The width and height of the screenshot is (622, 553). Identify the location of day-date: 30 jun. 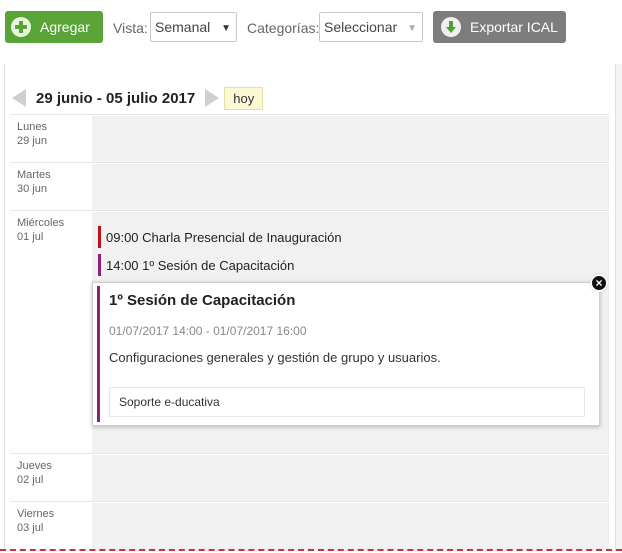
(32, 189).